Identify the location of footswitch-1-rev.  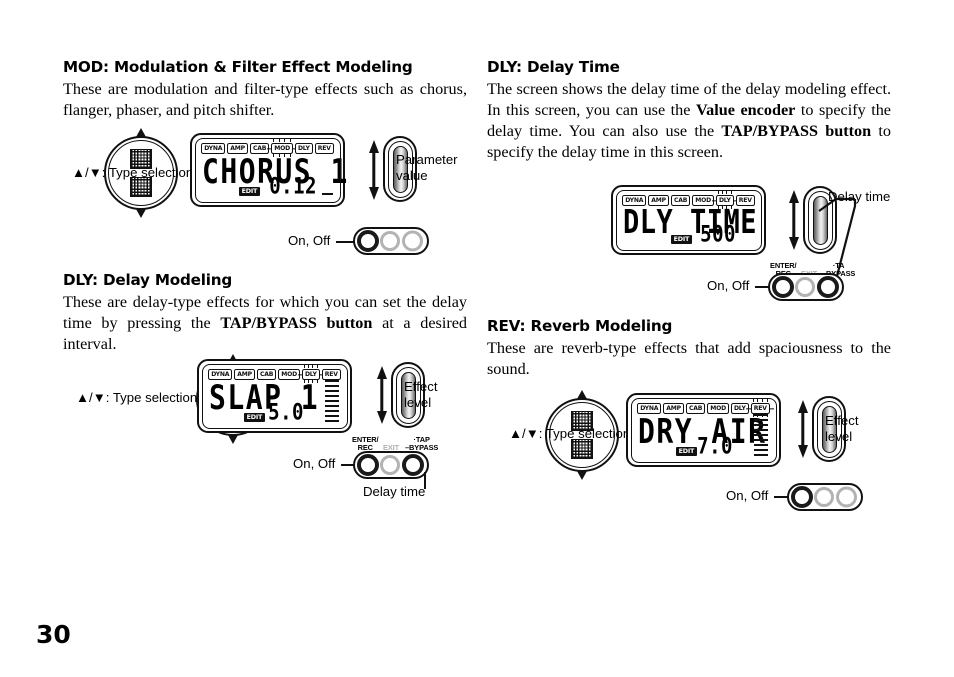
(802, 497).